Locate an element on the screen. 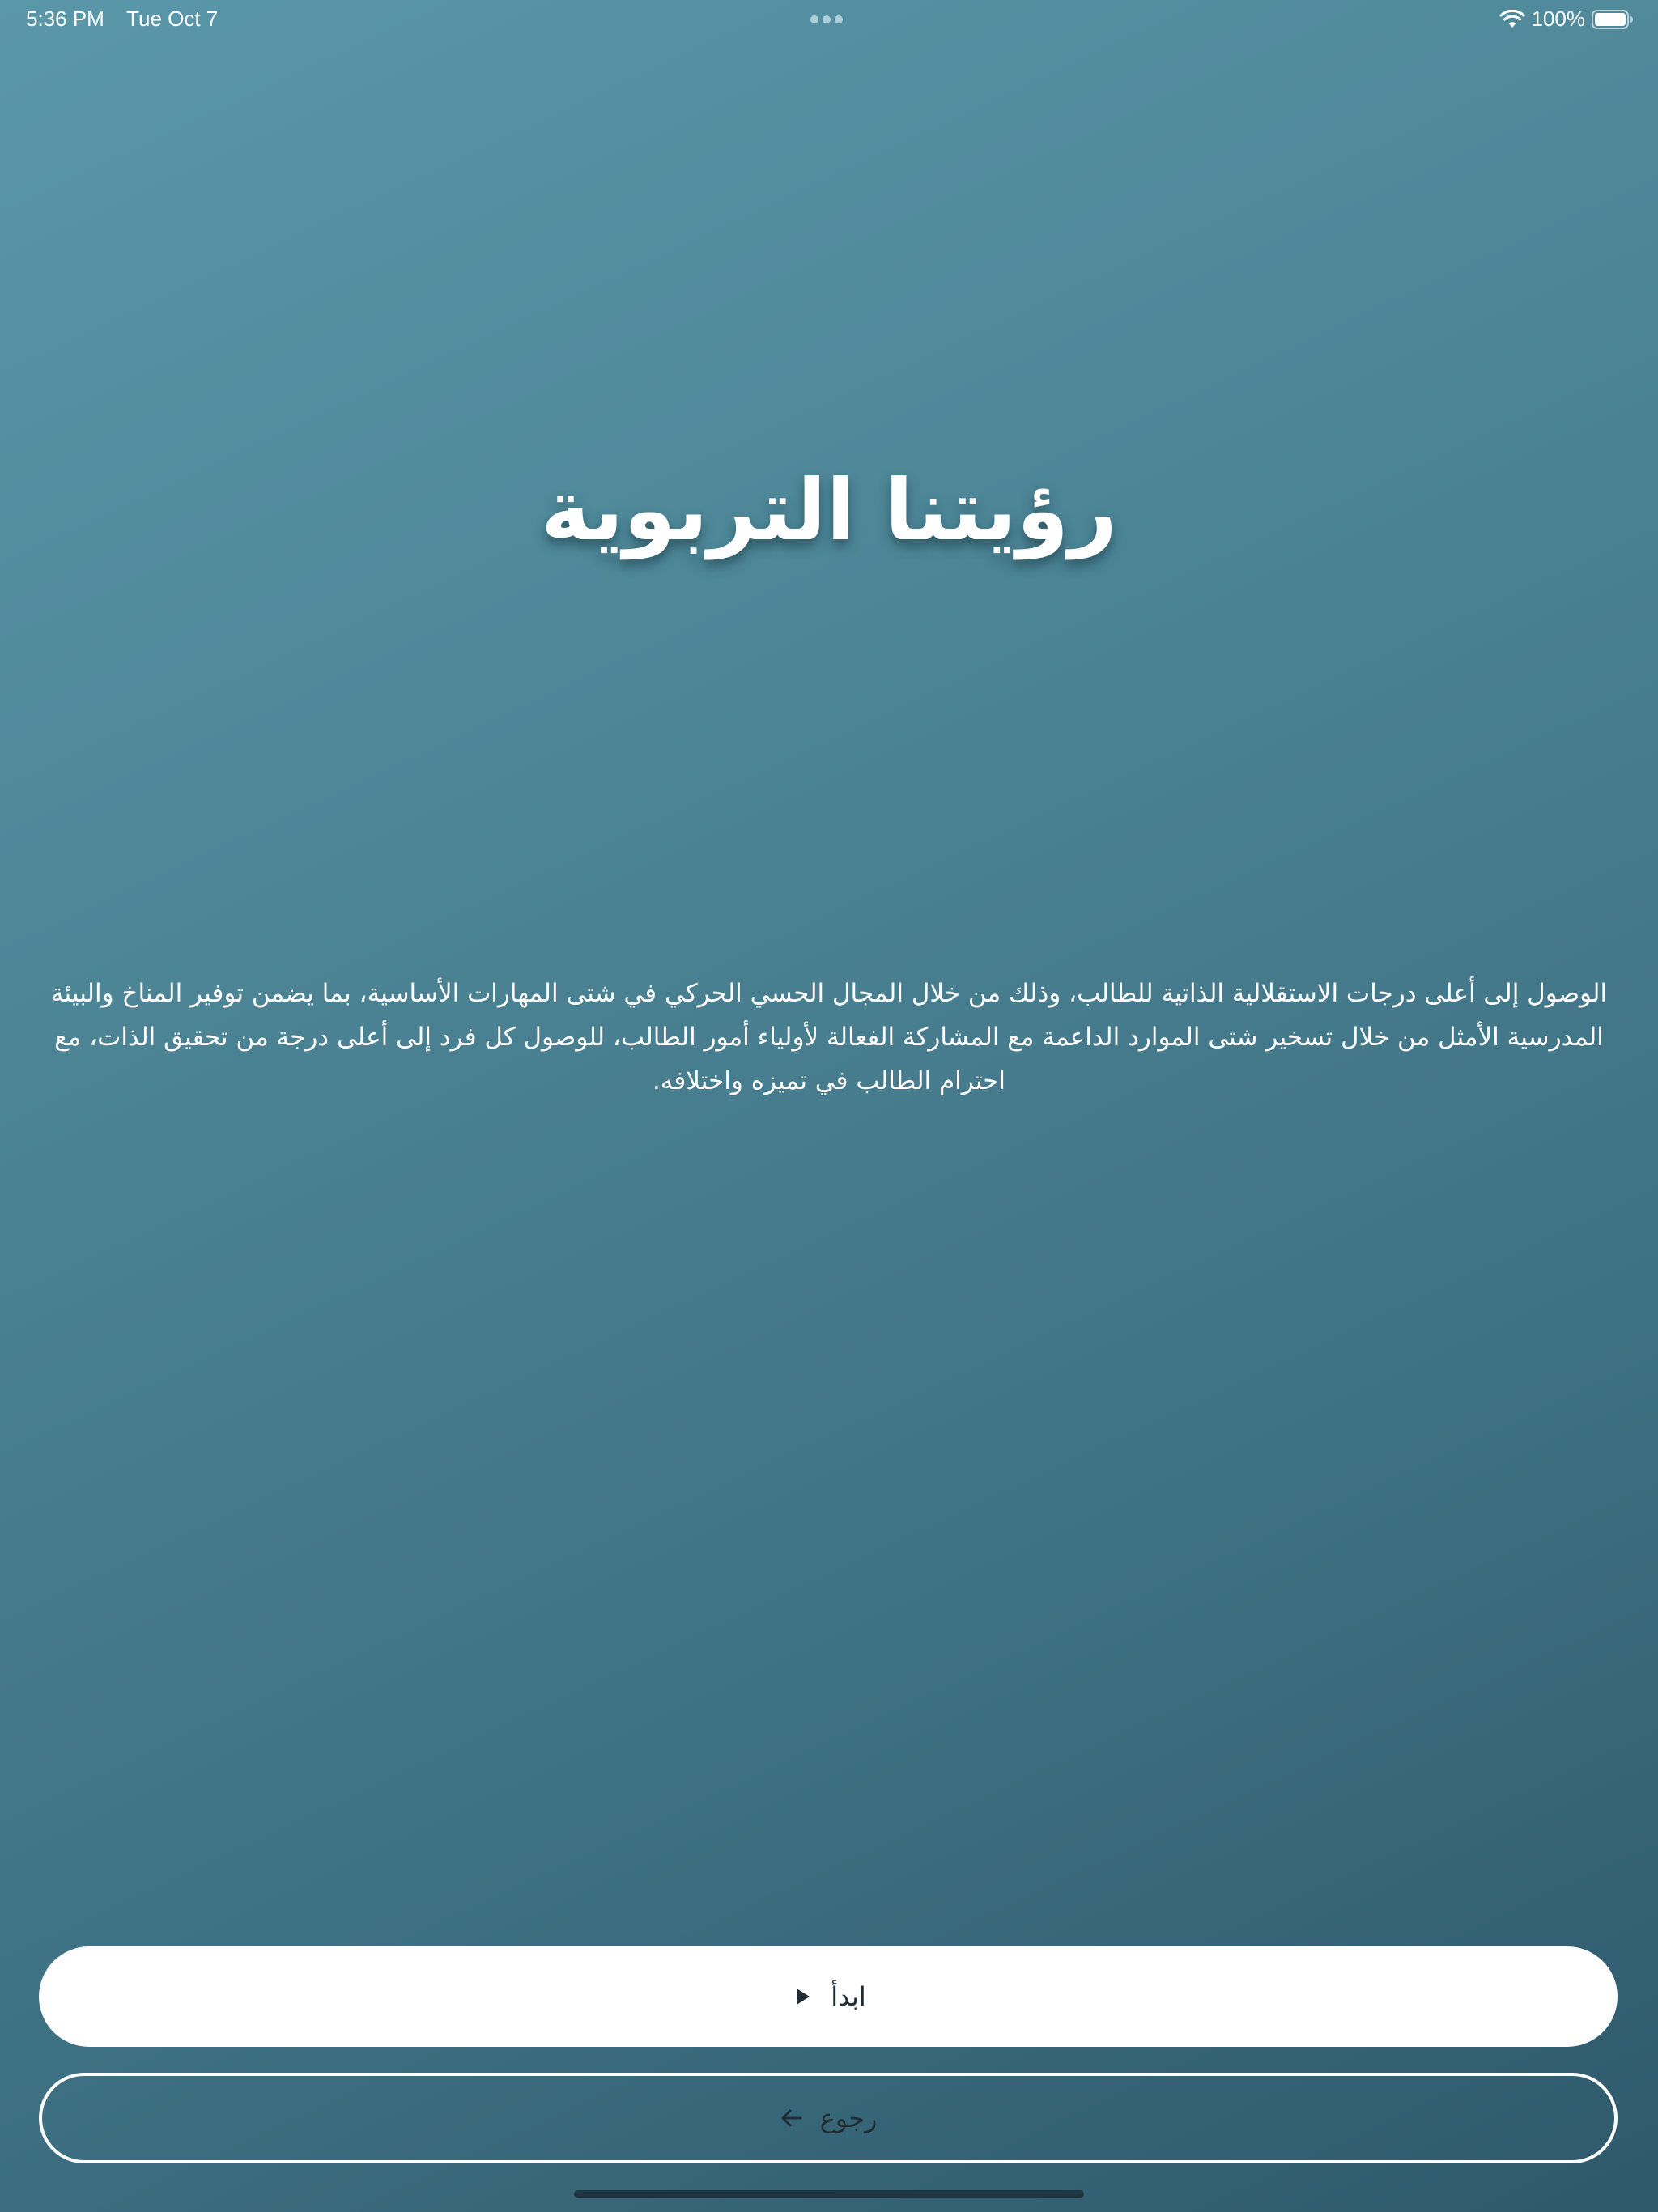  status-indicators: 100% is located at coordinates (1567, 19).